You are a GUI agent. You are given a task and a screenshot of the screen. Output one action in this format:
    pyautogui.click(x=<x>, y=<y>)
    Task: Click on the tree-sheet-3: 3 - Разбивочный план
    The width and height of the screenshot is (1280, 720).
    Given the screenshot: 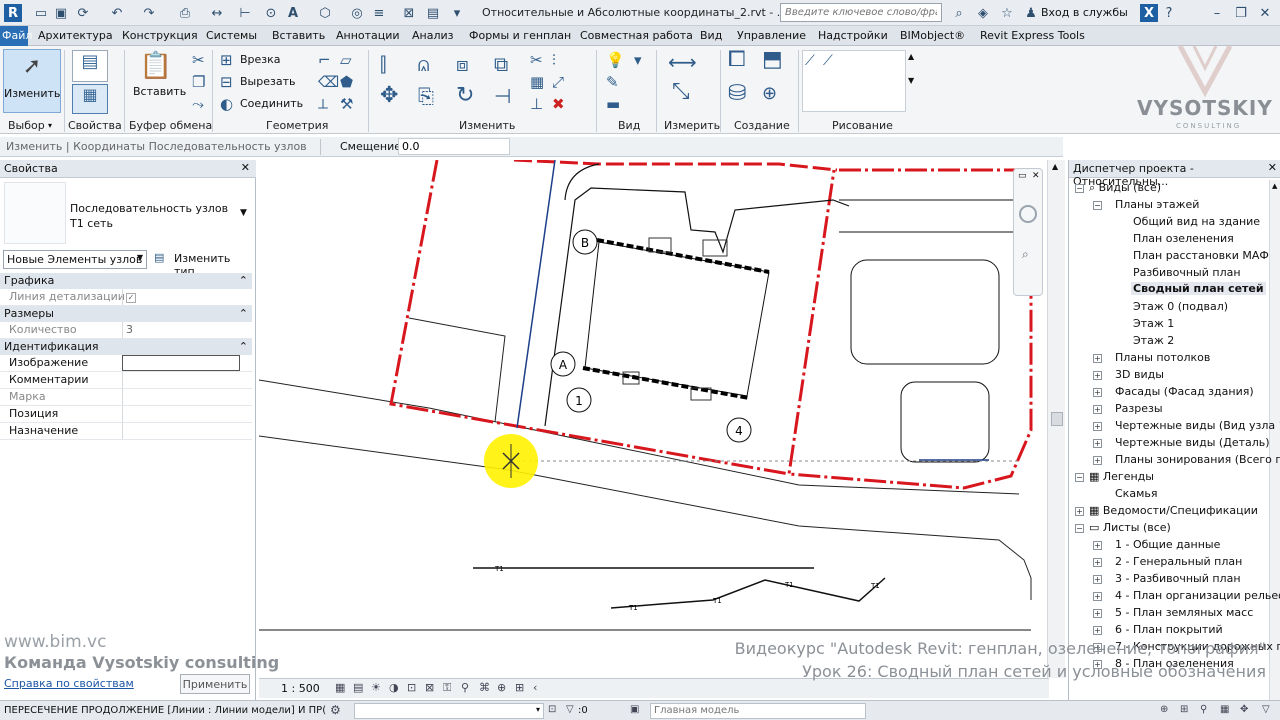 What is the action you would take?
    pyautogui.click(x=1178, y=578)
    